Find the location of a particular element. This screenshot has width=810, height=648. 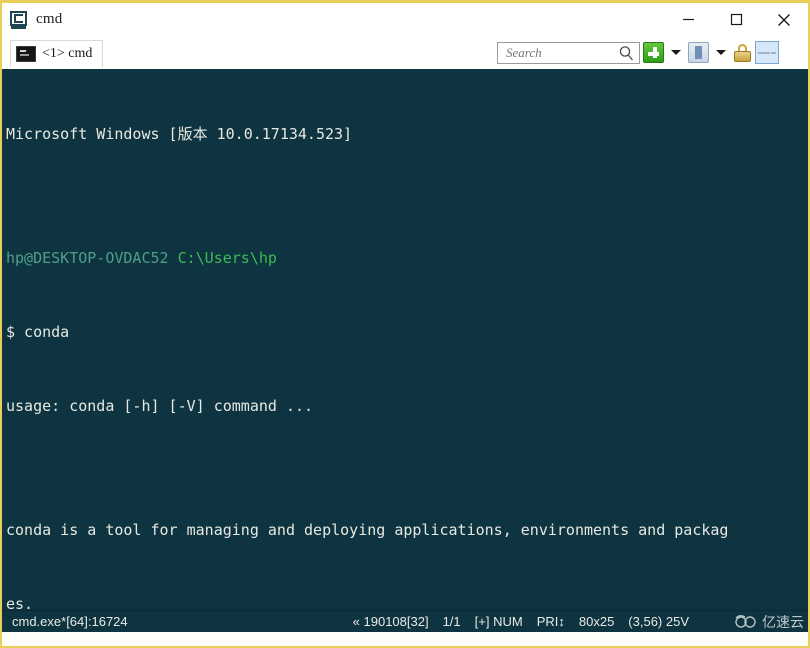

search-input is located at coordinates (560, 52).